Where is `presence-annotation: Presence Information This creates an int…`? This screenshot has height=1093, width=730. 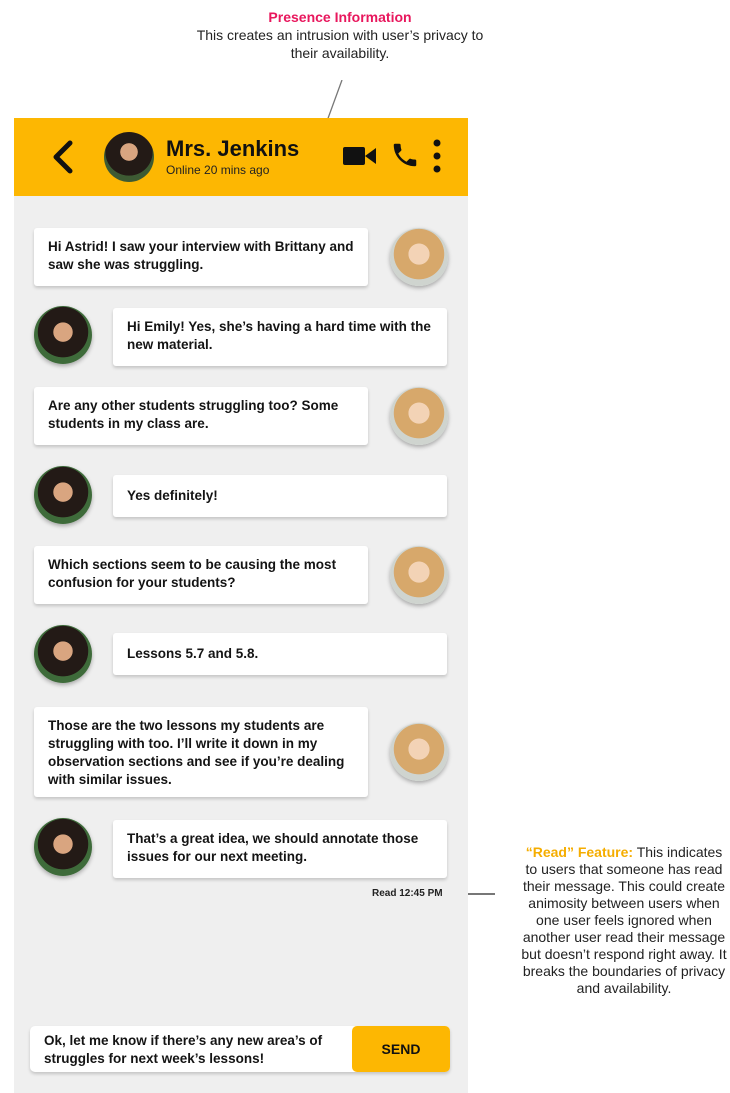
presence-annotation: Presence Information This creates an int… is located at coordinates (340, 35).